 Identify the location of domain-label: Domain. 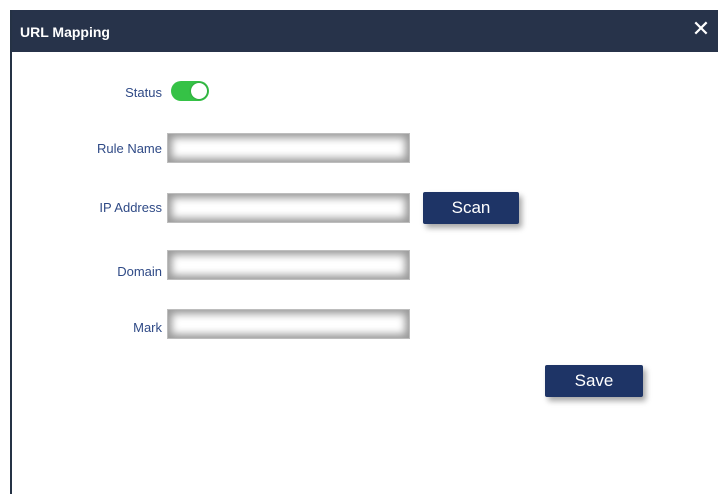
(139, 271).